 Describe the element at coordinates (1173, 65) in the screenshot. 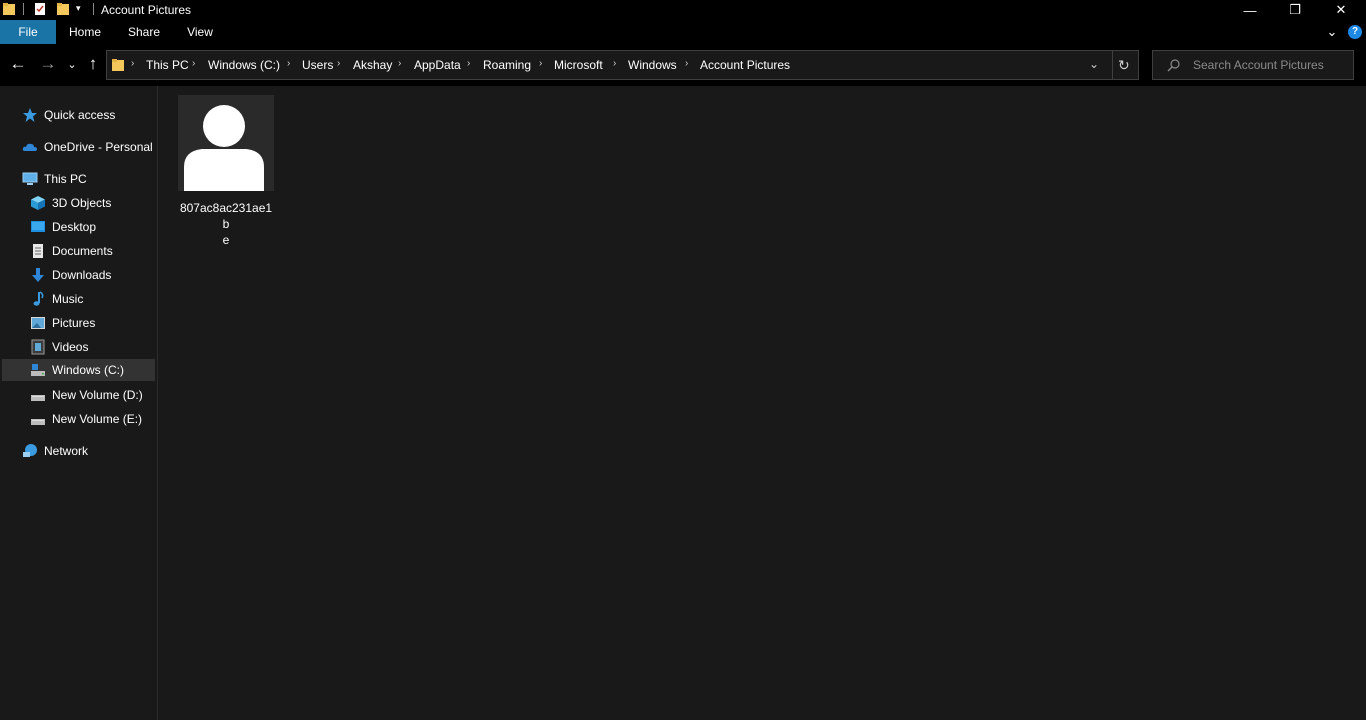

I see `search-icon` at that location.